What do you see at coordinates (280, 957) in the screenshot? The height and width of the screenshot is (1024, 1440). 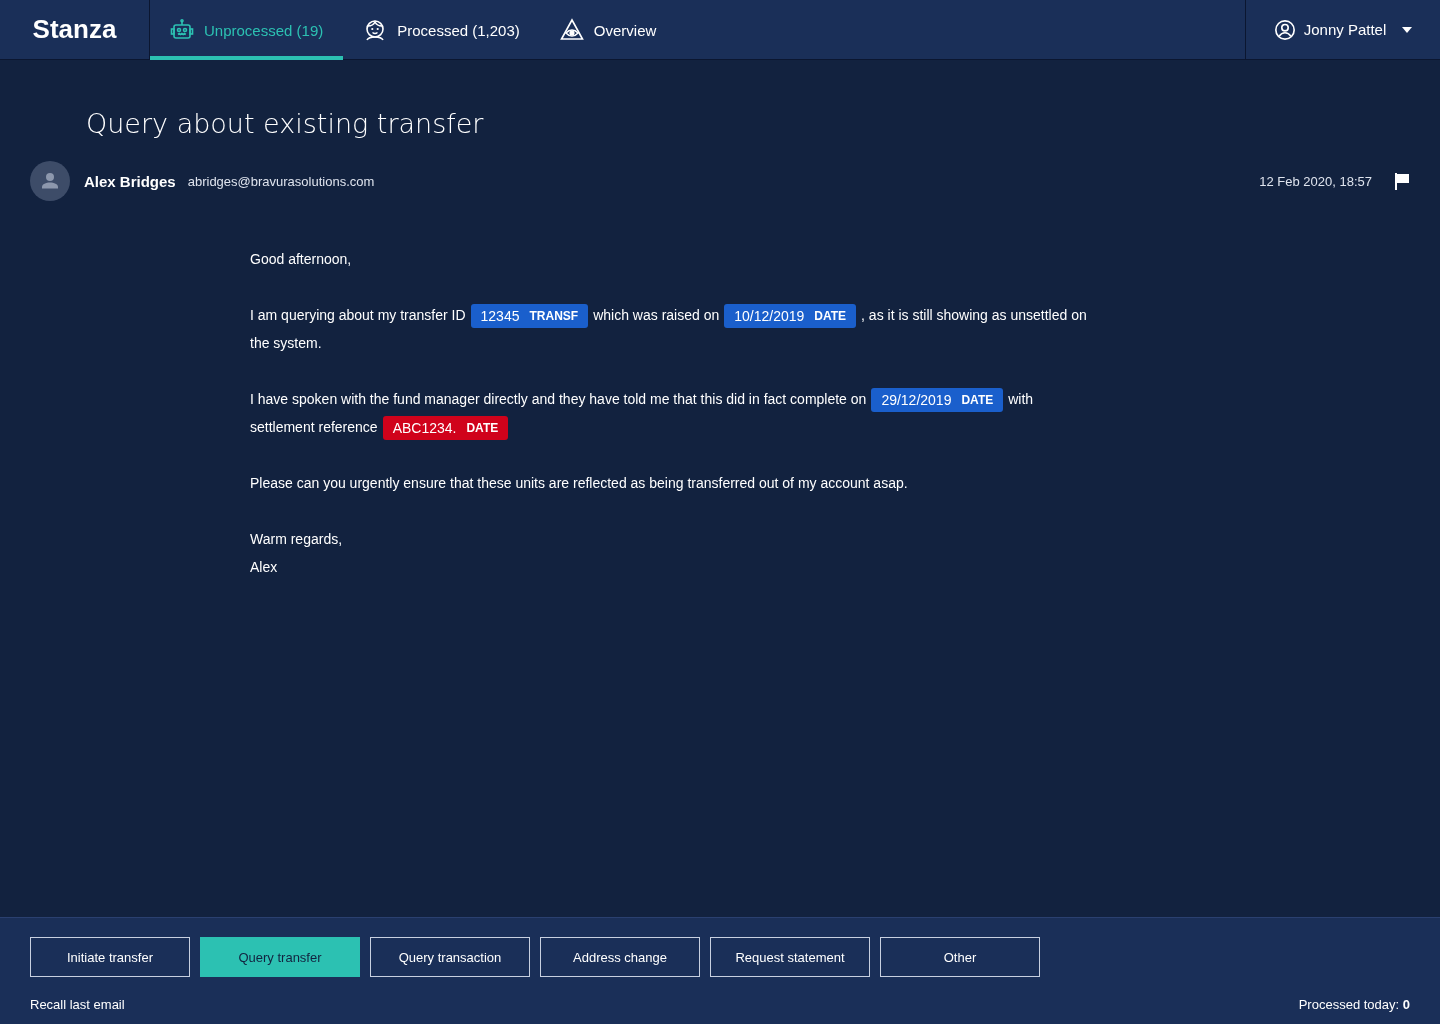 I see `category-button: Query transfer` at bounding box center [280, 957].